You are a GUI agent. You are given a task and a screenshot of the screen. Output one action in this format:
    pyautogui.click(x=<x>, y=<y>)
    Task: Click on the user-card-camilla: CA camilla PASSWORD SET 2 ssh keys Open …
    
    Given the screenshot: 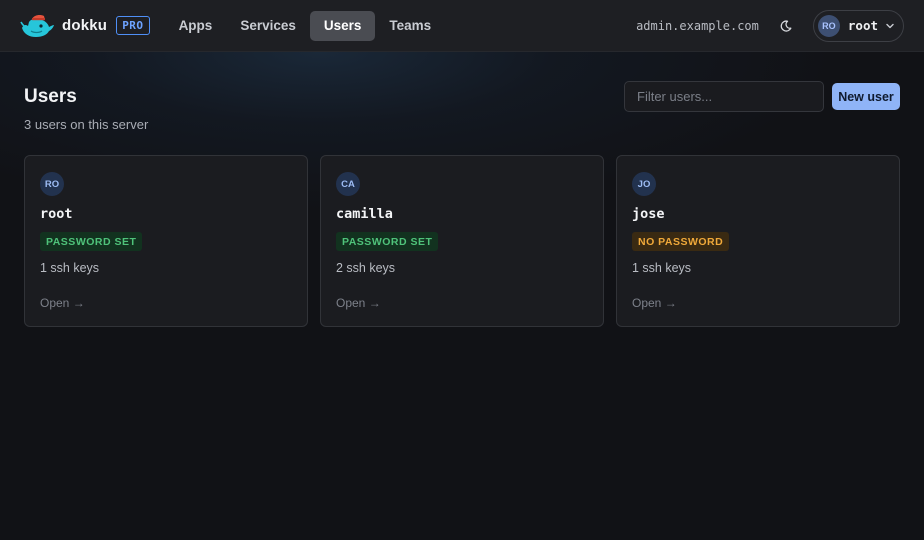 What is the action you would take?
    pyautogui.click(x=462, y=241)
    